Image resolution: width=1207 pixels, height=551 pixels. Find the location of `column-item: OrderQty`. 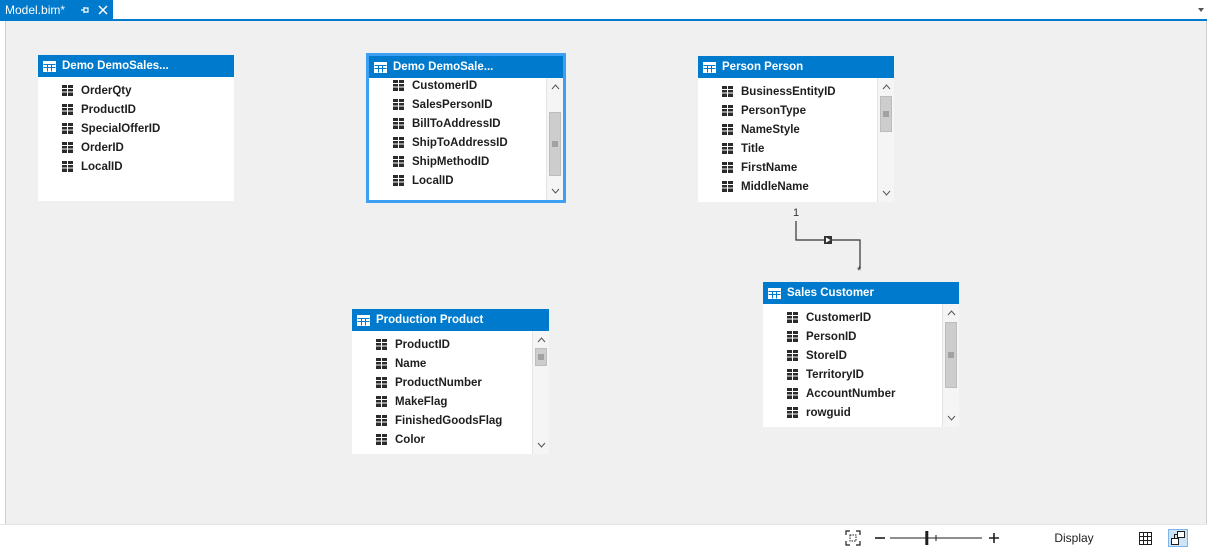

column-item: OrderQty is located at coordinates (136, 90).